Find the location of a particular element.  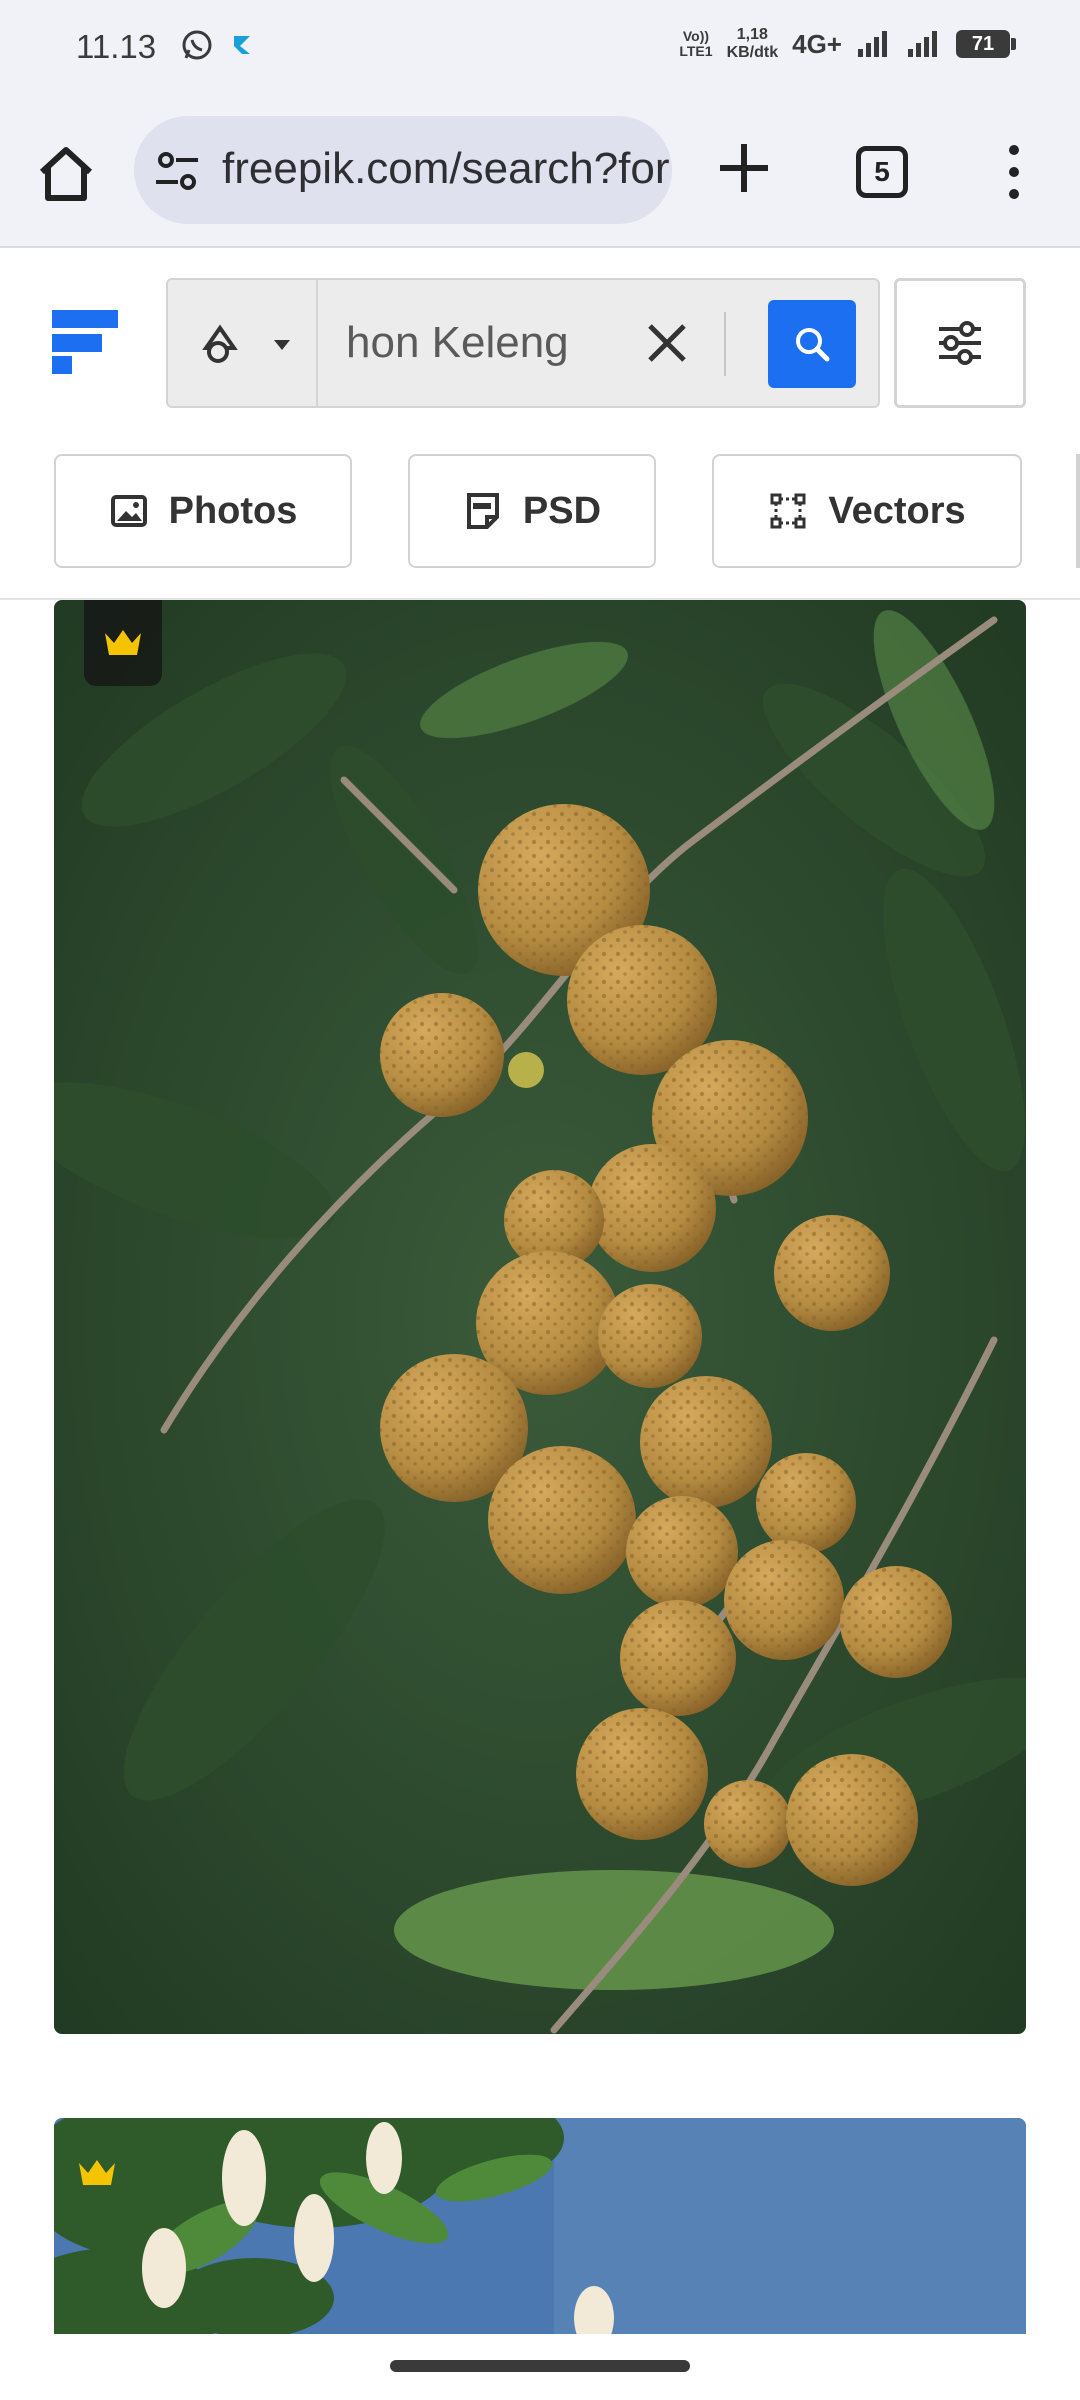

freepik-logo is located at coordinates (87, 342).